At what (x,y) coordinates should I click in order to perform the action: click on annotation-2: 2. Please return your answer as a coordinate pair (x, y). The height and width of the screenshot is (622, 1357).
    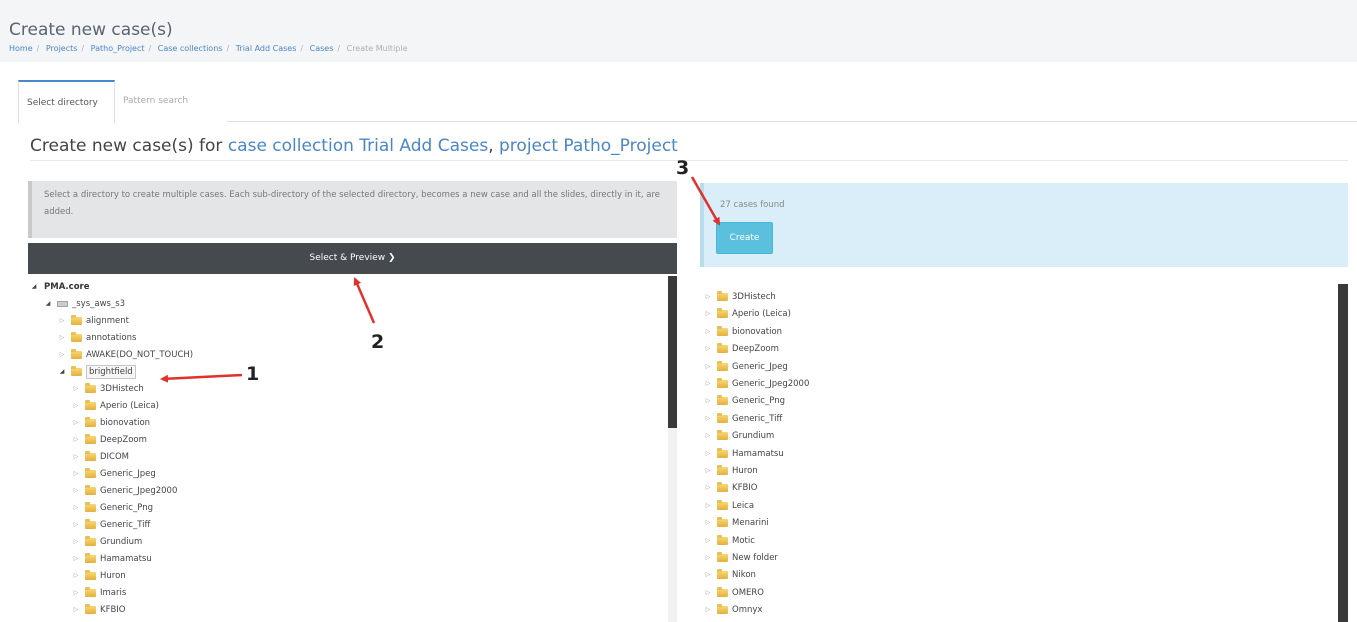
    Looking at the image, I should click on (378, 342).